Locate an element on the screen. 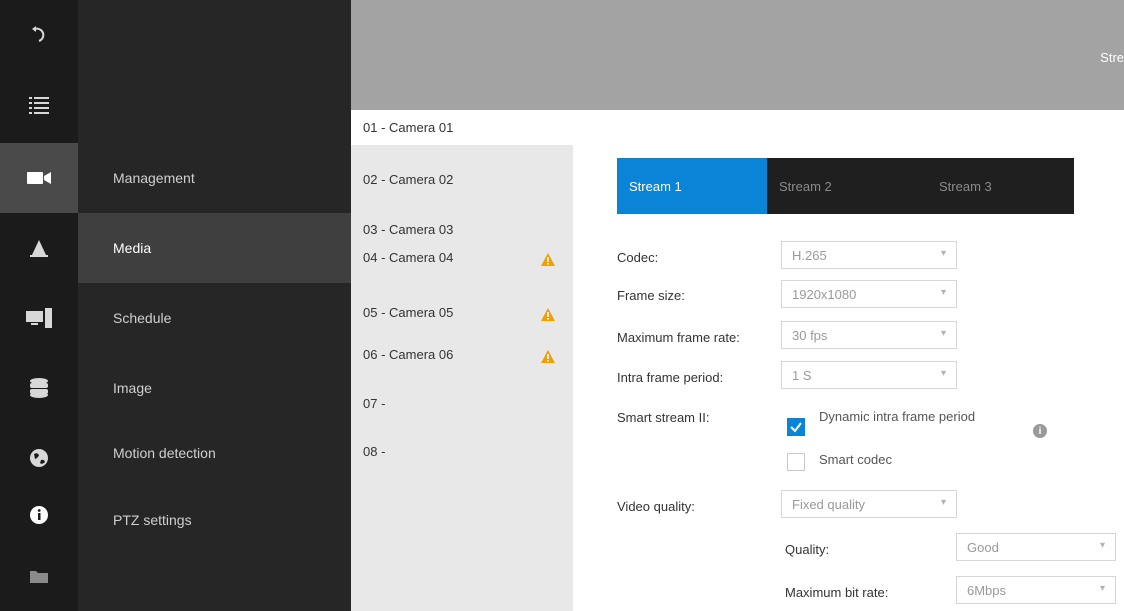 Image resolution: width=1124 pixels, height=611 pixels. database-icon is located at coordinates (39, 388).